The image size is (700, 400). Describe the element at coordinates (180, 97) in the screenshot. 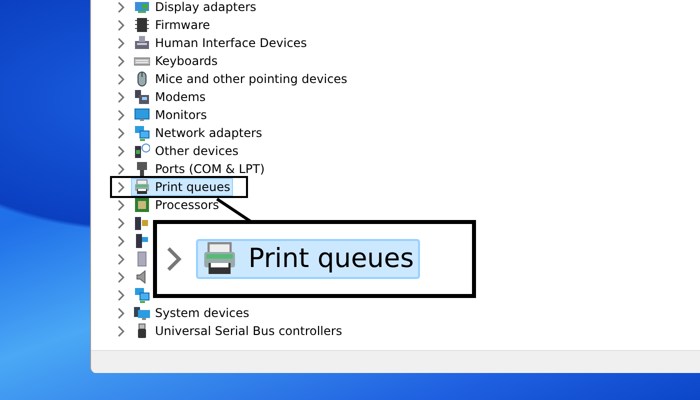

I see `device-category-label: Modems` at that location.